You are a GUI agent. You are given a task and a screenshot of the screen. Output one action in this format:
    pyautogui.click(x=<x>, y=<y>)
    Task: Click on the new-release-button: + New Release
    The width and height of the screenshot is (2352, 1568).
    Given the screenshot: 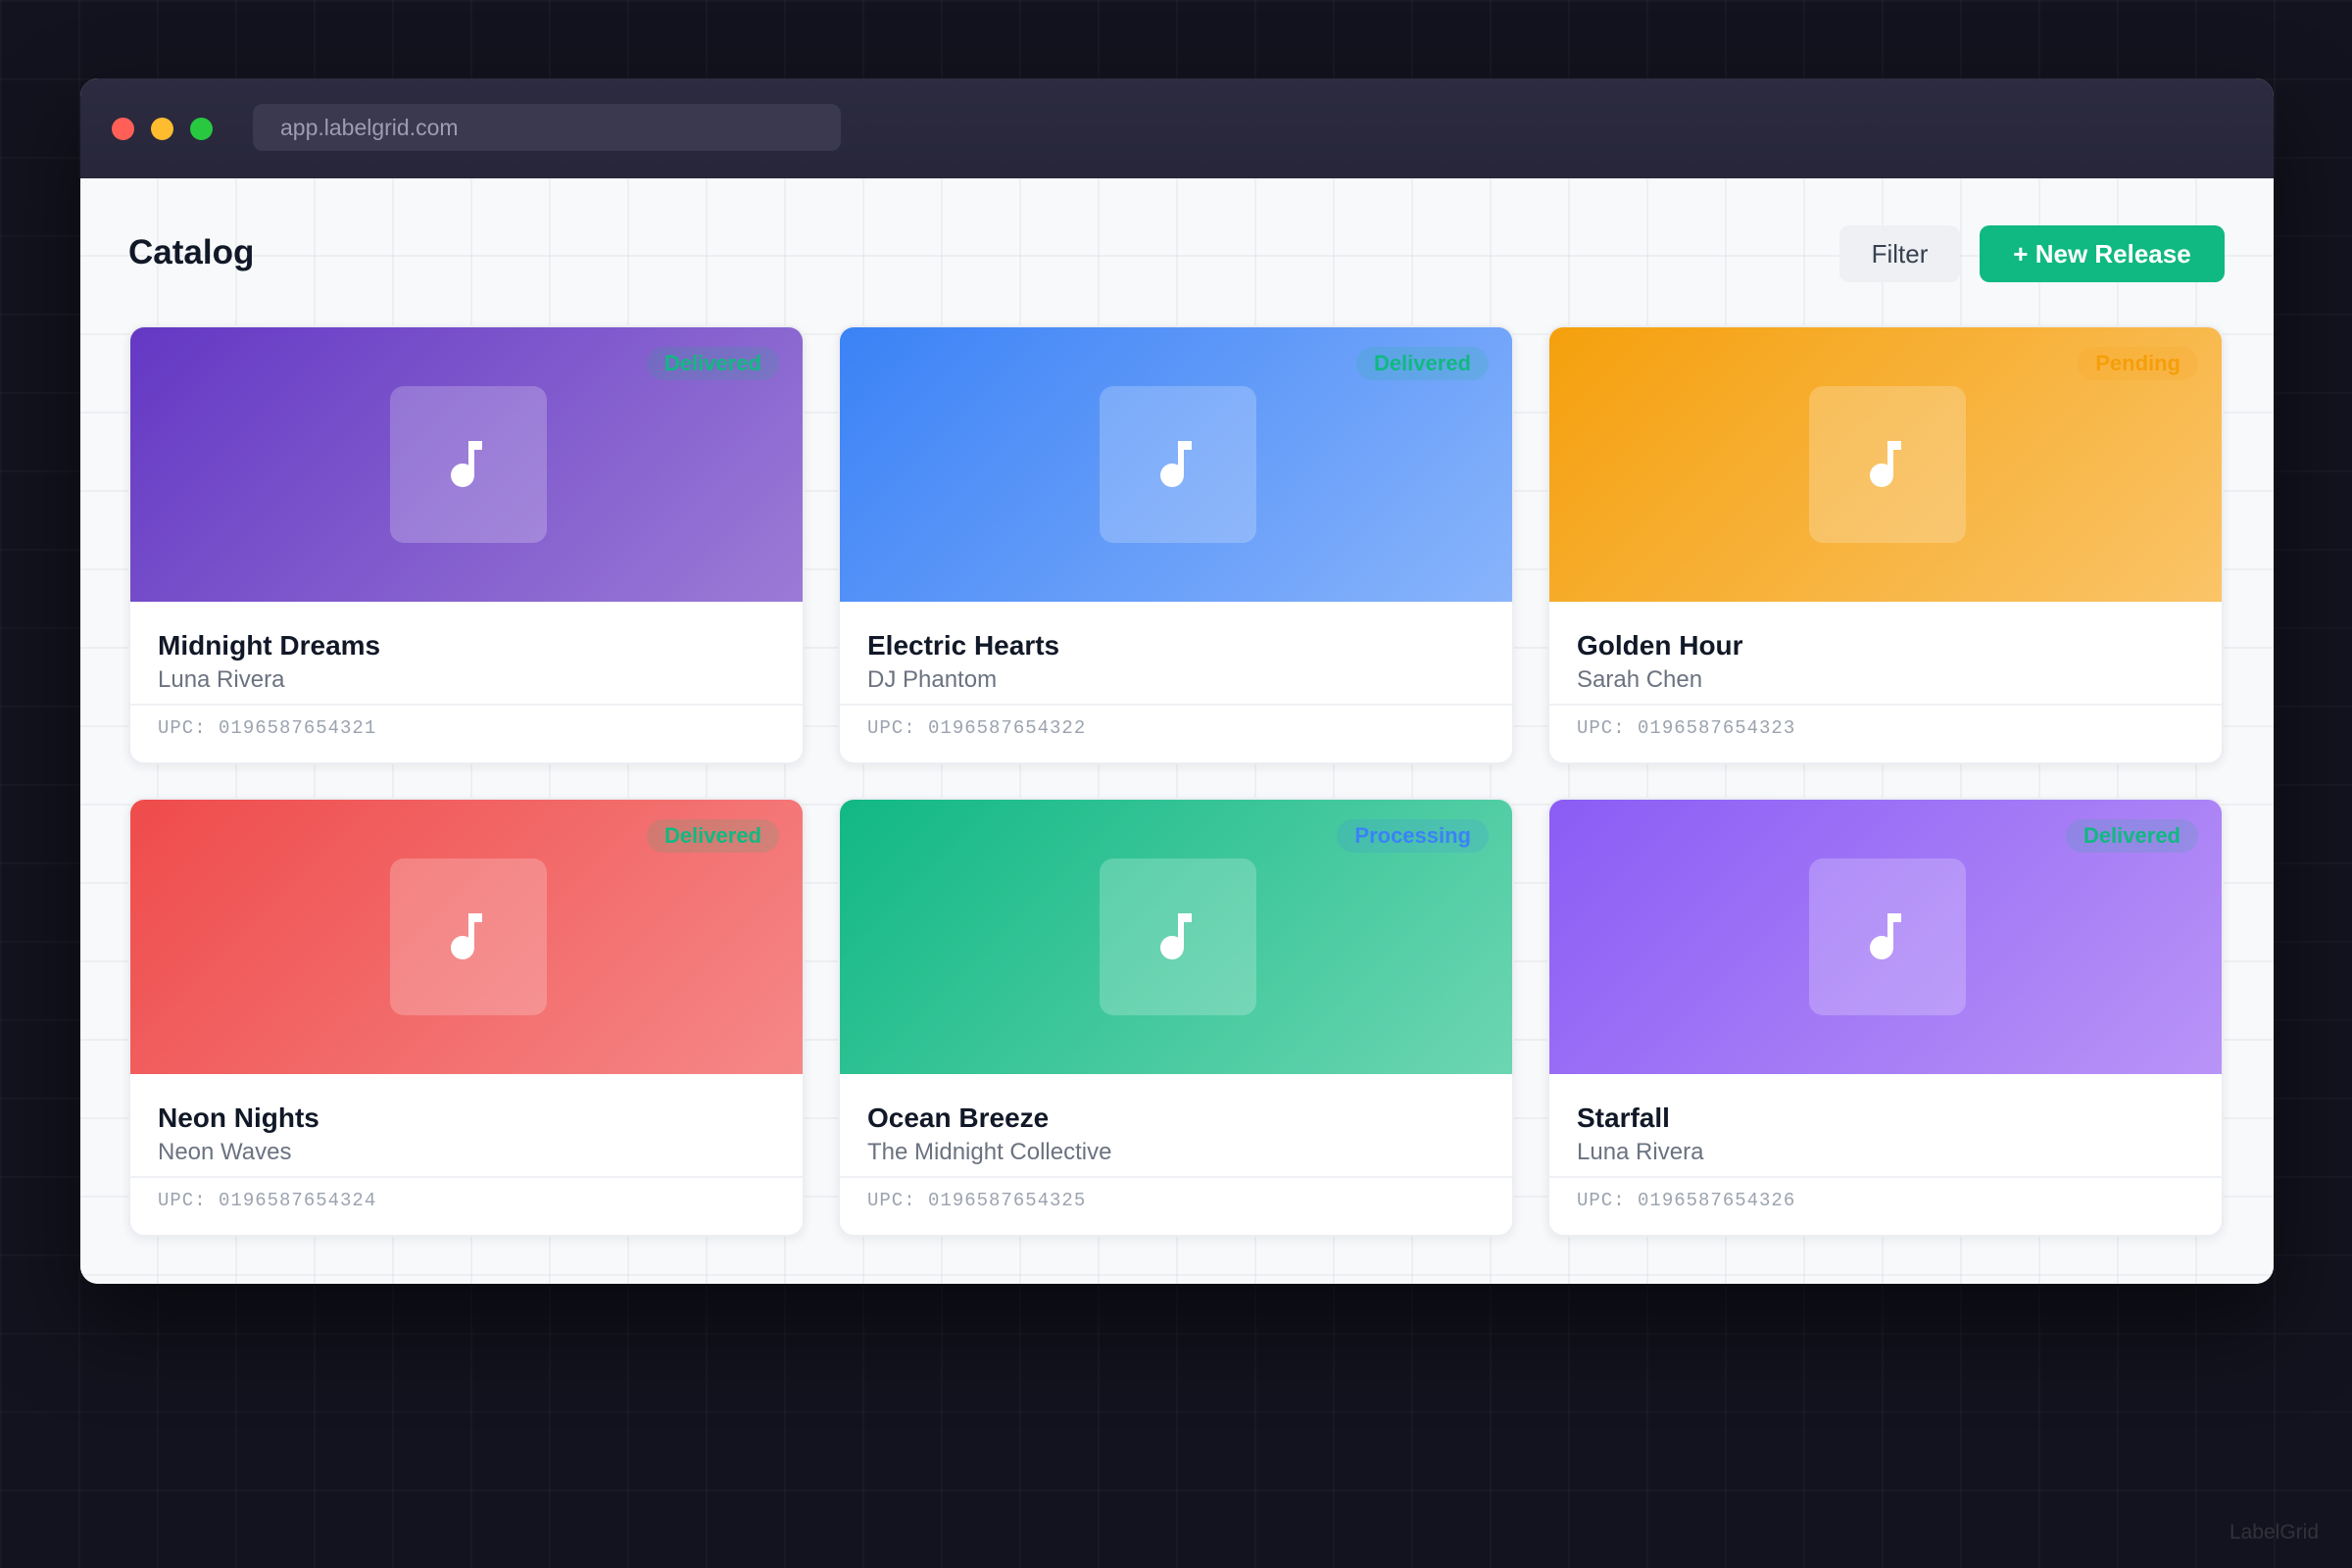 What is the action you would take?
    pyautogui.click(x=2102, y=253)
    